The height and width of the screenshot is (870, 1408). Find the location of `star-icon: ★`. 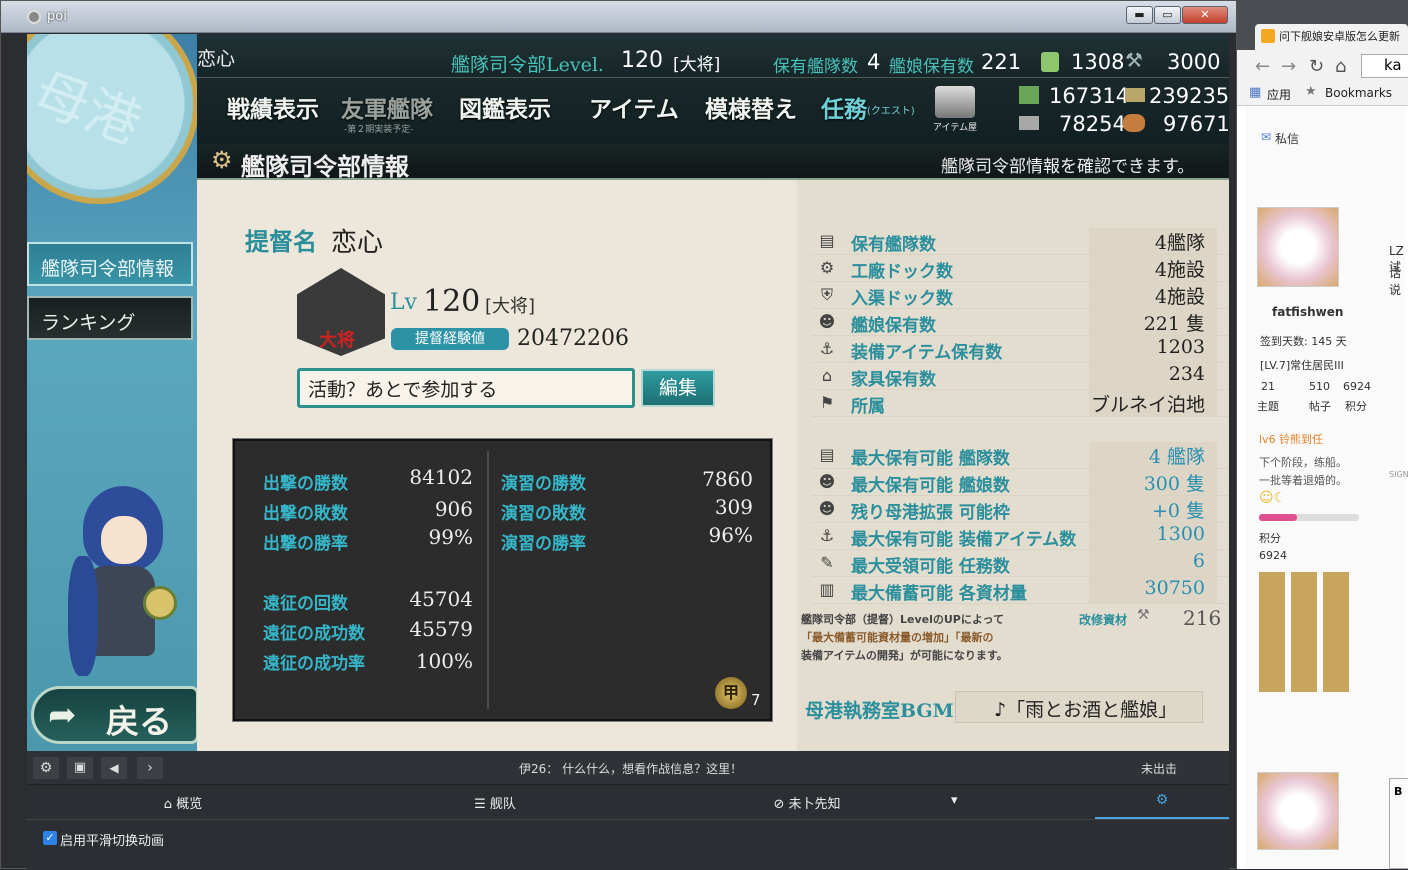

star-icon: ★ is located at coordinates (1311, 91).